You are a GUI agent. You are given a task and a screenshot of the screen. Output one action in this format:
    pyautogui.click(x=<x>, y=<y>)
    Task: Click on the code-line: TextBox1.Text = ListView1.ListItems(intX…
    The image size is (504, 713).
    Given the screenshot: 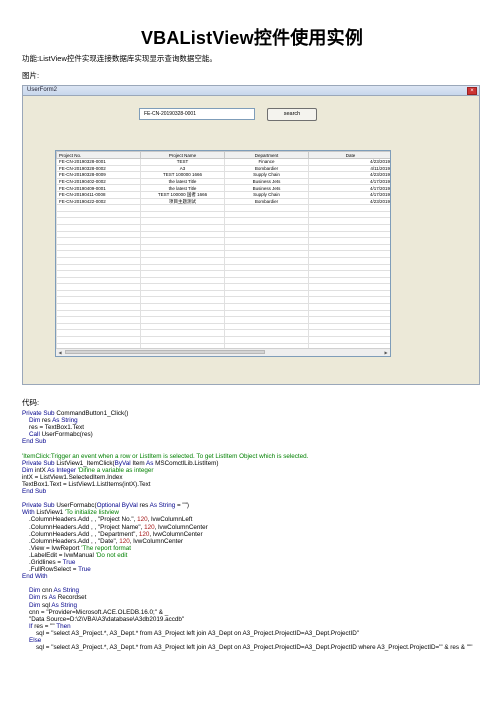 What is the action you would take?
    pyautogui.click(x=257, y=484)
    